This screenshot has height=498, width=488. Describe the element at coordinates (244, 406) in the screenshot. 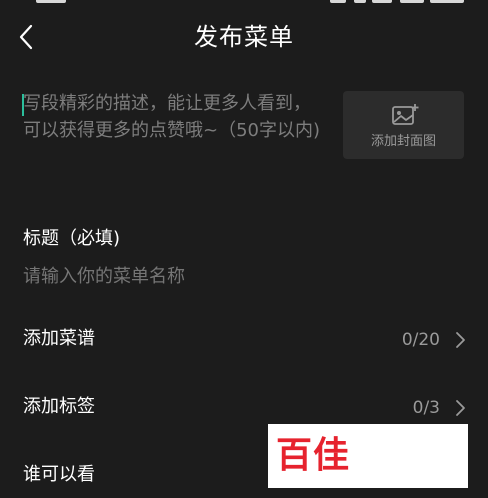

I see `add-tag-row: 添加标签 0/3` at that location.